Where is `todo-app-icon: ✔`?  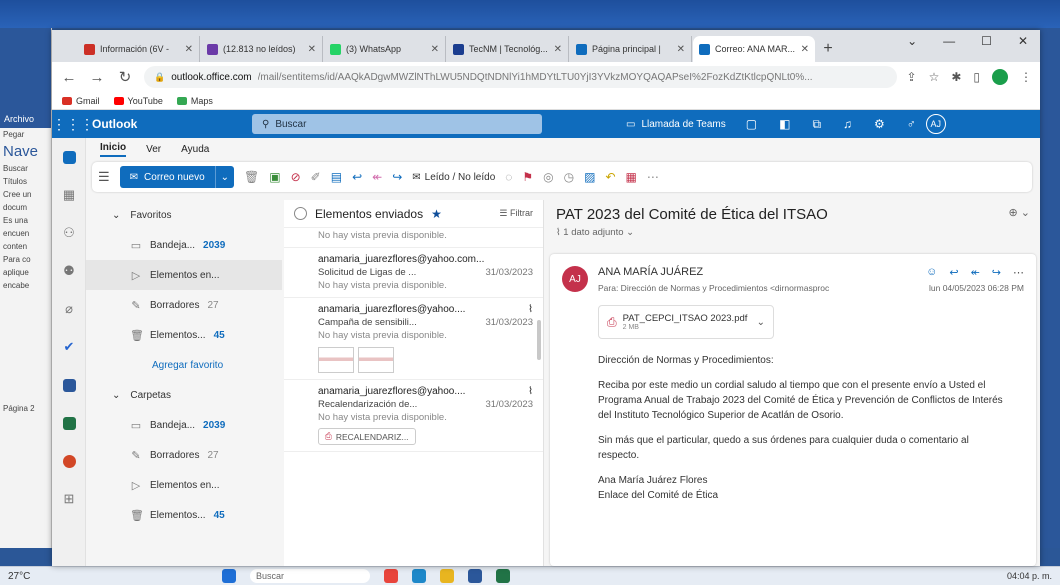 todo-app-icon: ✔ is located at coordinates (69, 347).